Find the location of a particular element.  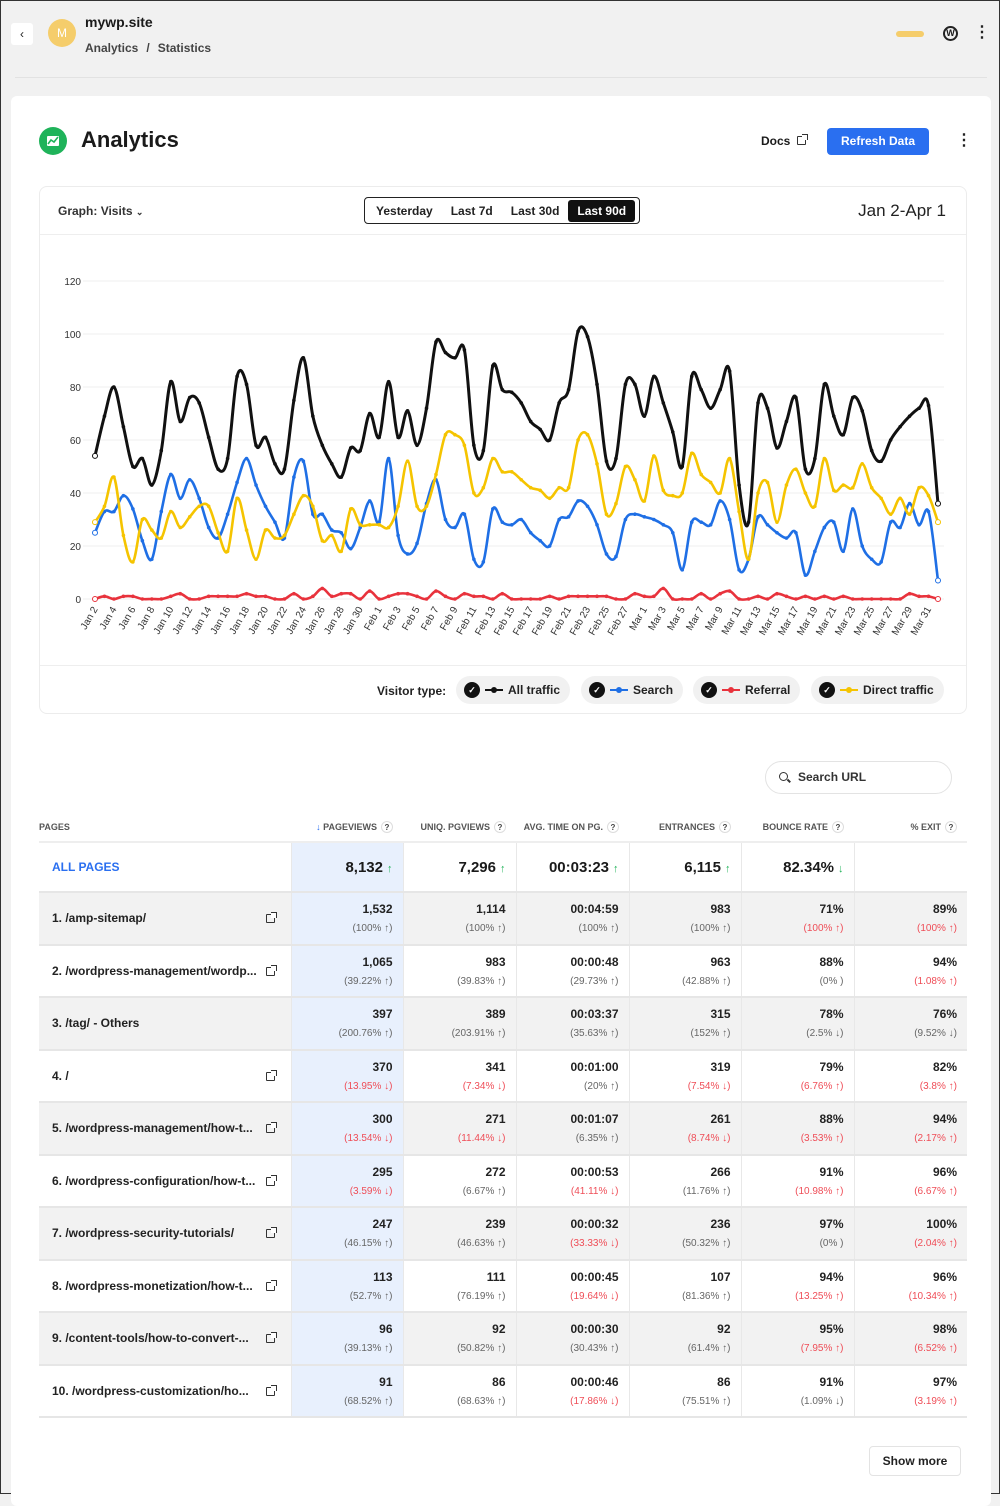

breadcrumb: Analytics / Statistics is located at coordinates (152, 48).